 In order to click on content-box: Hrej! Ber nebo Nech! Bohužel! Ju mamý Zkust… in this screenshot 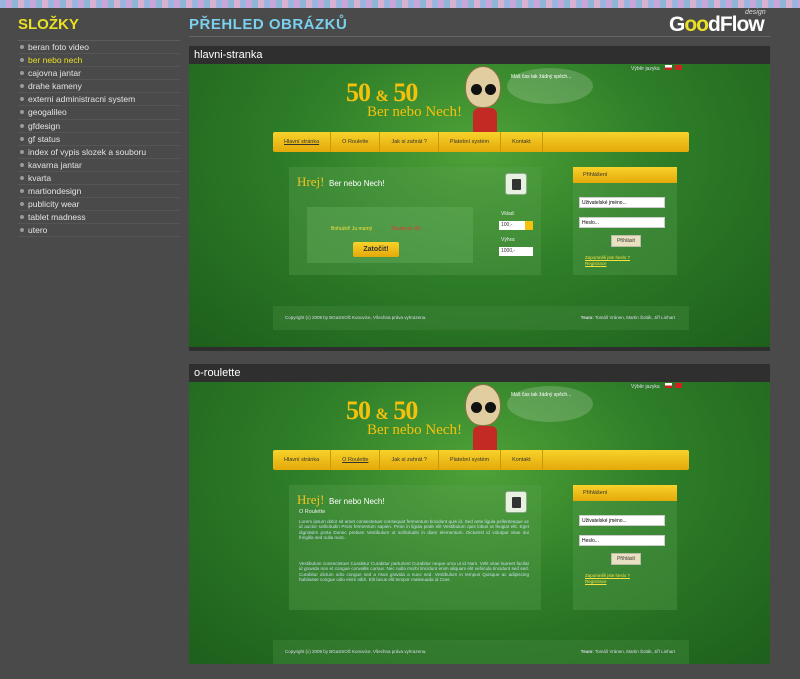, I will do `click(415, 221)`.